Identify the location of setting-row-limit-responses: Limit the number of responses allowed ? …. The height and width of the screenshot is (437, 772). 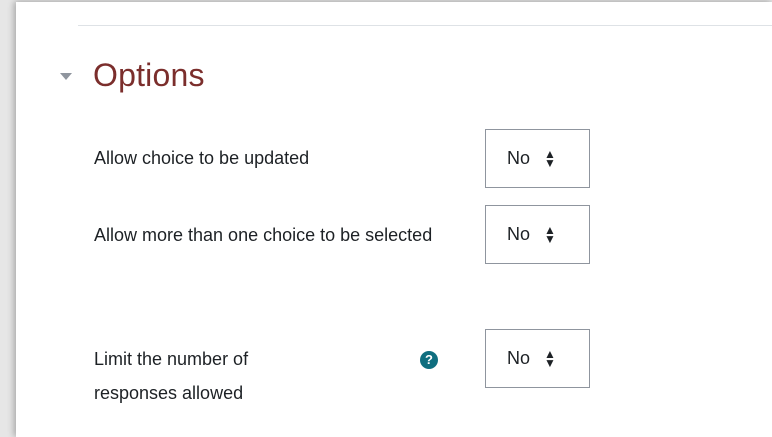
(354, 372).